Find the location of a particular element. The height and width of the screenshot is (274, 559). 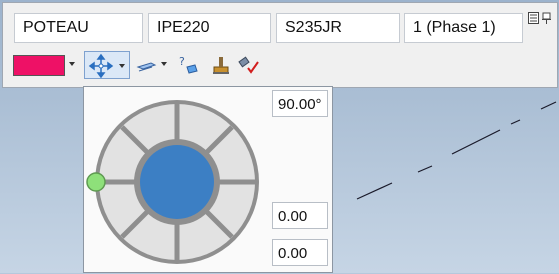

position-button is located at coordinates (107, 65).